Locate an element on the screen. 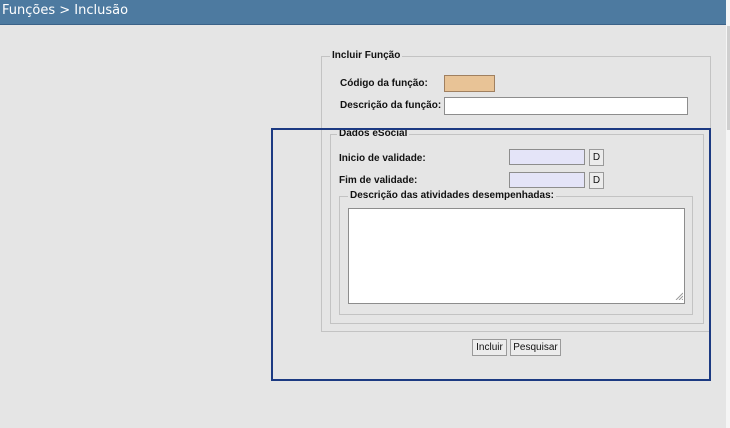 This screenshot has width=730, height=428. codigo-funcao-field is located at coordinates (469, 83).